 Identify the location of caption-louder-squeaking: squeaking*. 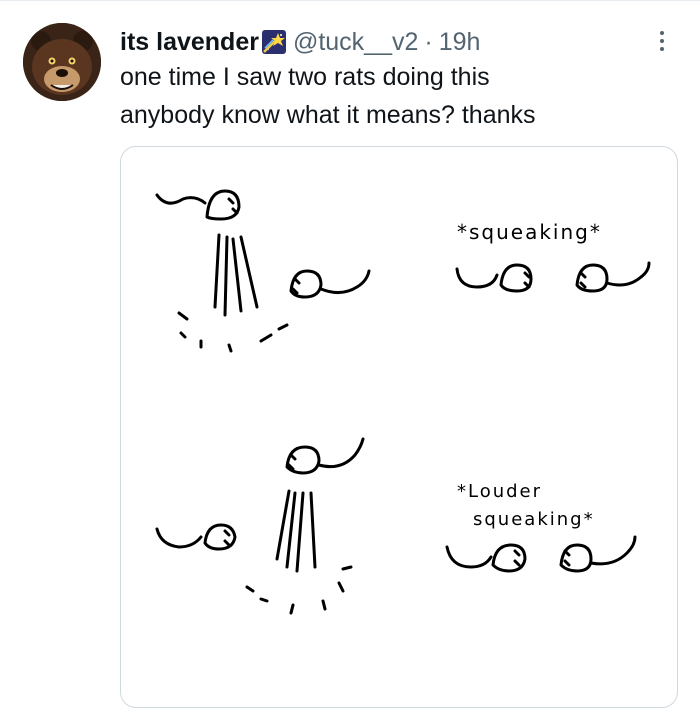
(534, 519).